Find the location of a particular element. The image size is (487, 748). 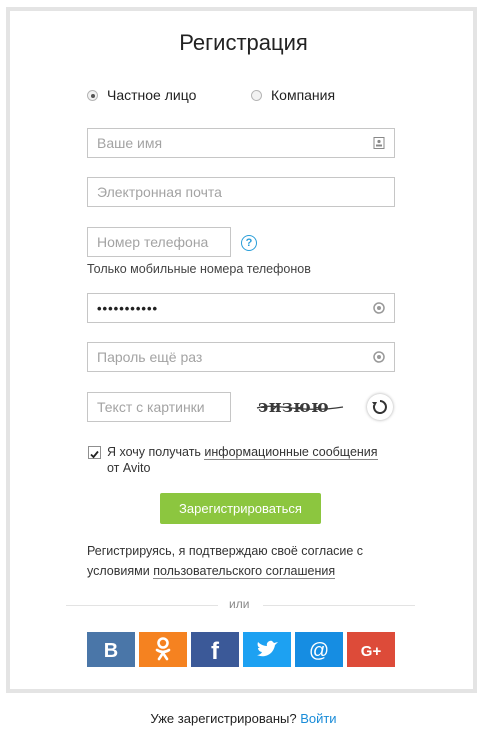

phone-input: Номер телефона is located at coordinates (159, 242).